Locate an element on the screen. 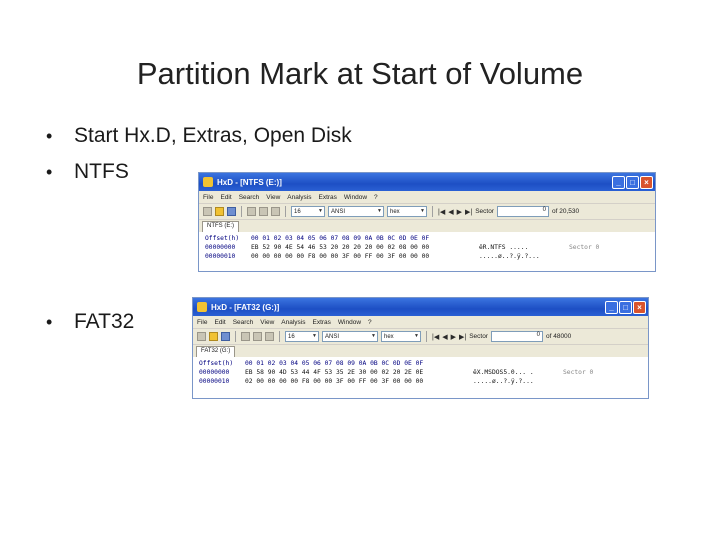  fat32-tabbar: FAT32 (G:) is located at coordinates (420, 350).